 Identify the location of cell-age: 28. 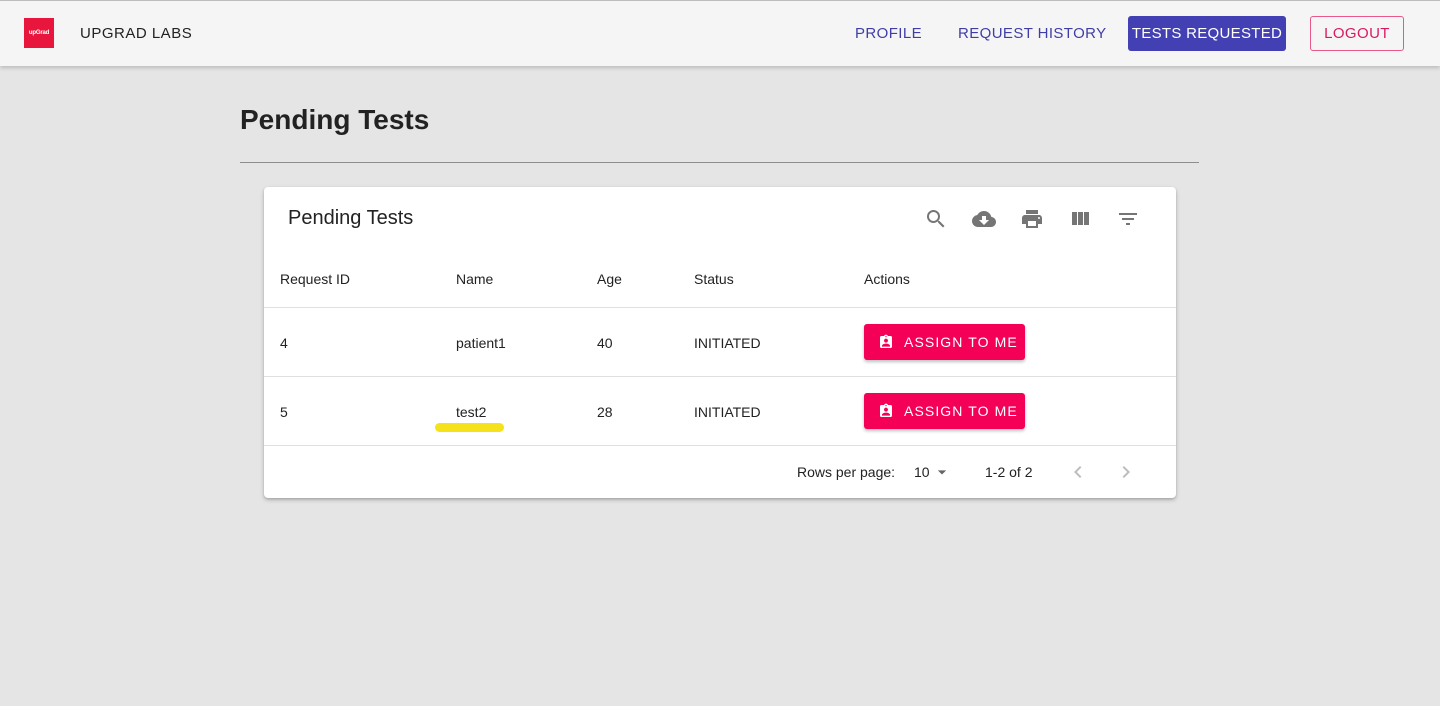
(605, 412).